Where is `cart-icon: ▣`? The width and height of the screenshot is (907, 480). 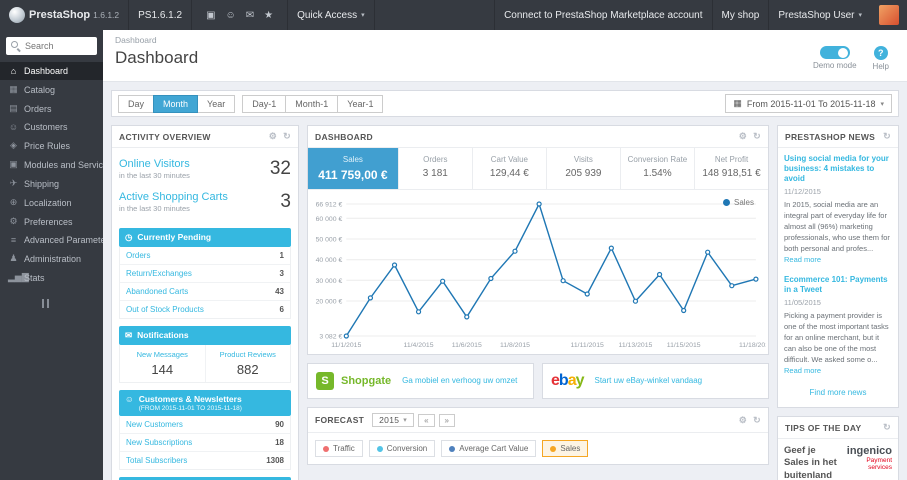
cart-icon: ▣ is located at coordinates (210, 15).